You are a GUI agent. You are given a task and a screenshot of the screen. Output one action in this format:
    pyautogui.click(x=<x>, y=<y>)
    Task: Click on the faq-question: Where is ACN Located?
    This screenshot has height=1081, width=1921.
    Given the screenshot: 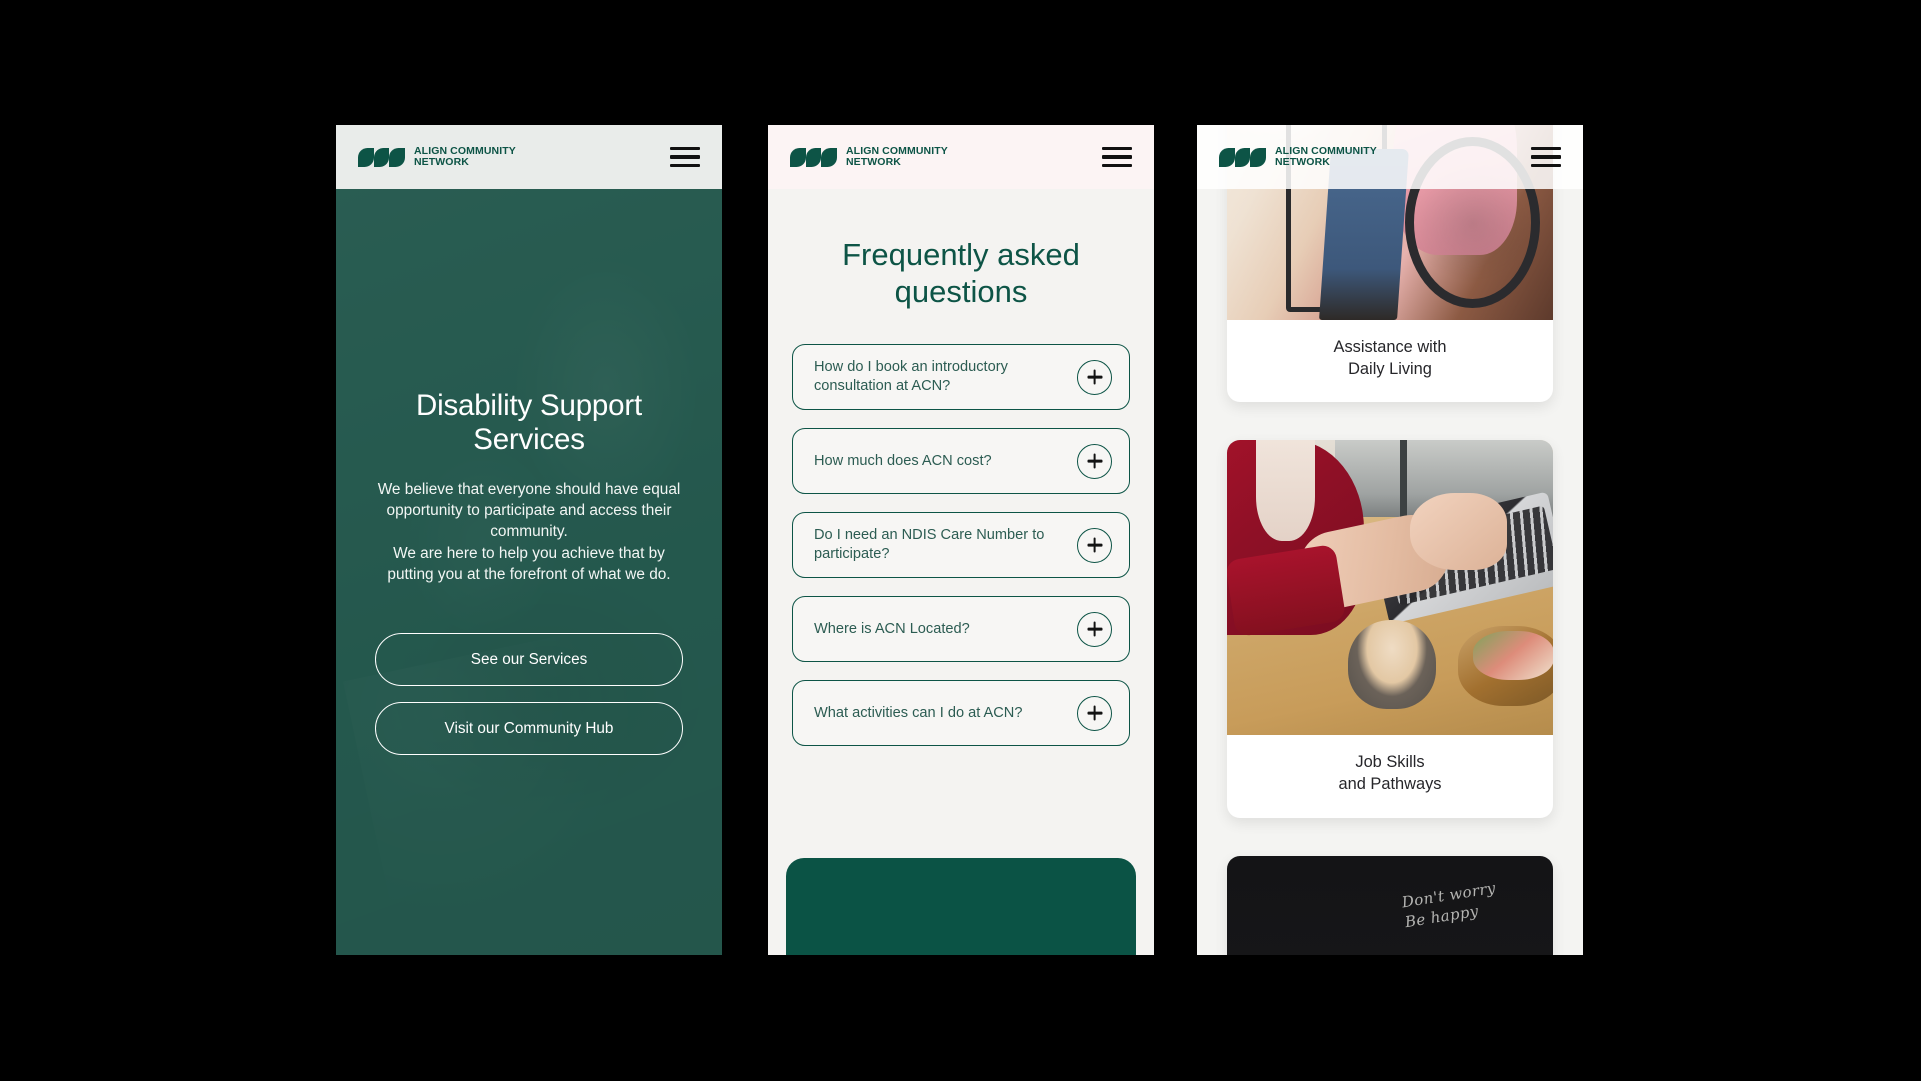 What is the action you would take?
    pyautogui.click(x=892, y=628)
    